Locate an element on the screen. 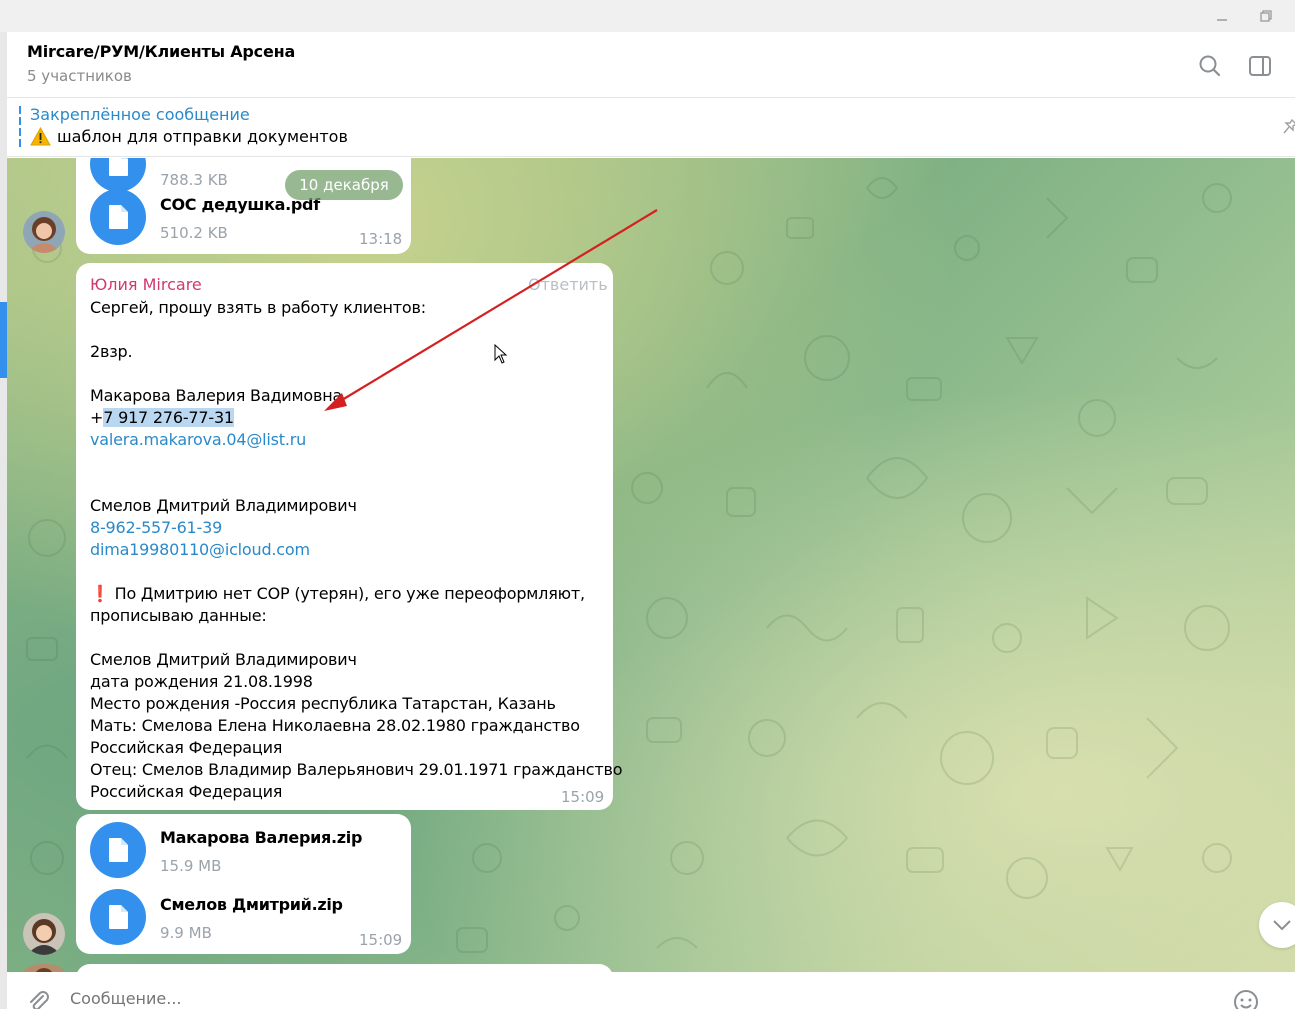 The image size is (1295, 1009). chat-title: Mircare/РУМ/Клиенты Арсена is located at coordinates (161, 51).